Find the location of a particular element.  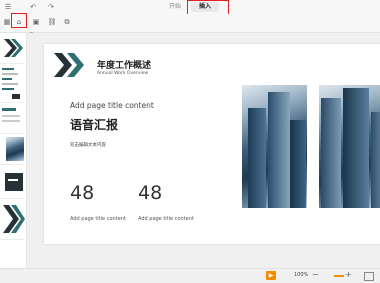

building-photo-left is located at coordinates (274, 146).